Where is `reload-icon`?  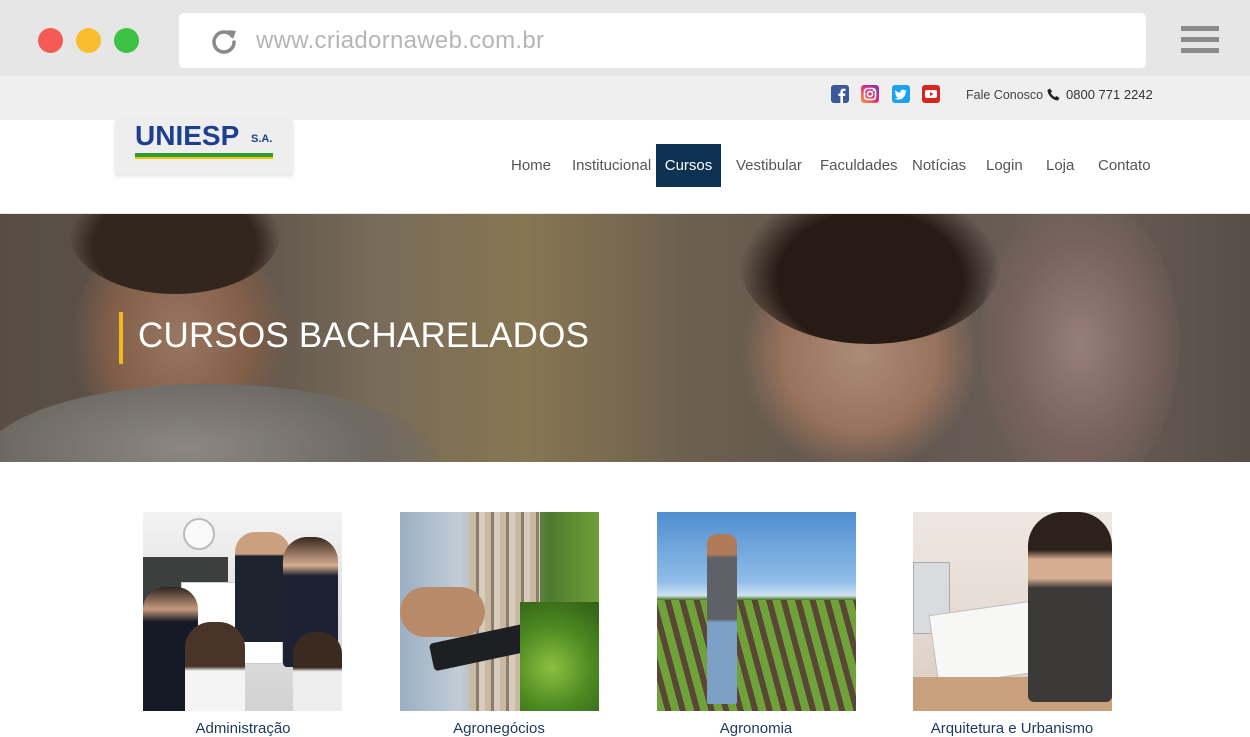 reload-icon is located at coordinates (224, 41).